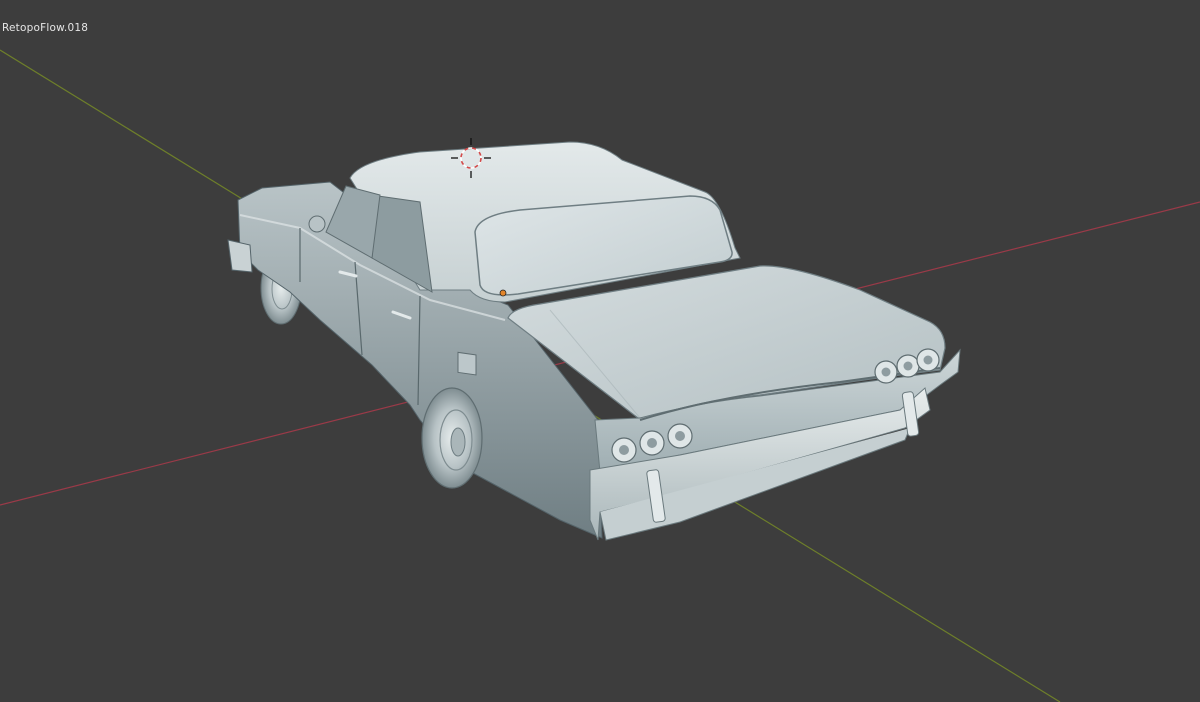 The image size is (1200, 702). Describe the element at coordinates (503, 293) in the screenshot. I see `origin-point-icon` at that location.